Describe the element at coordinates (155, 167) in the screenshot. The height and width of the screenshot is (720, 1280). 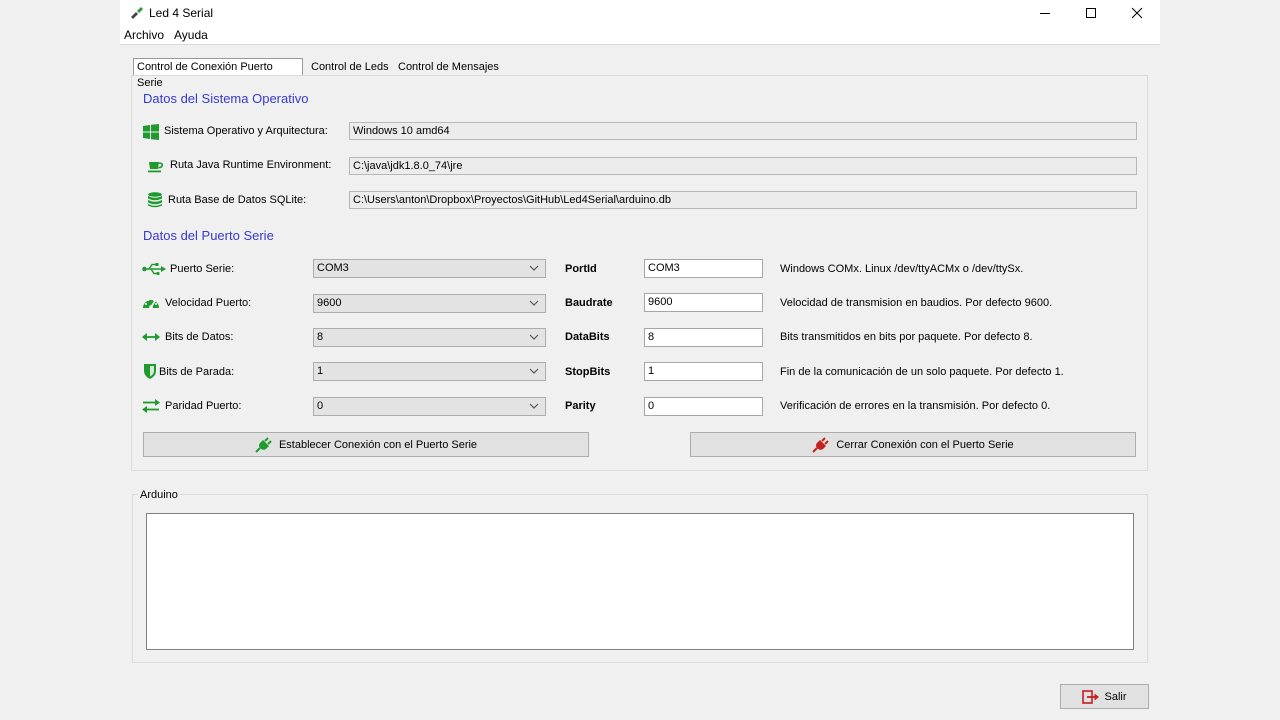
I see `java-cup-icon` at that location.